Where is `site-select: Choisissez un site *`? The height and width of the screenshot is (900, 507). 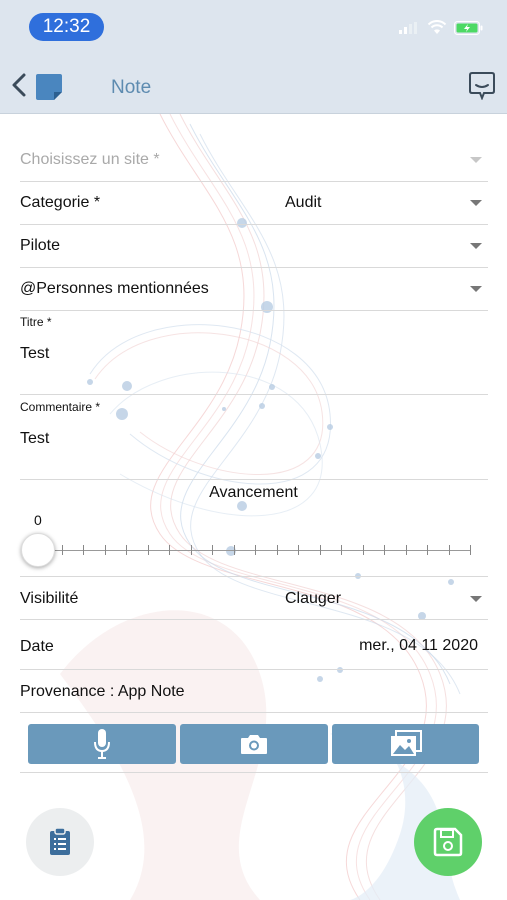 site-select: Choisissez un site * is located at coordinates (254, 161).